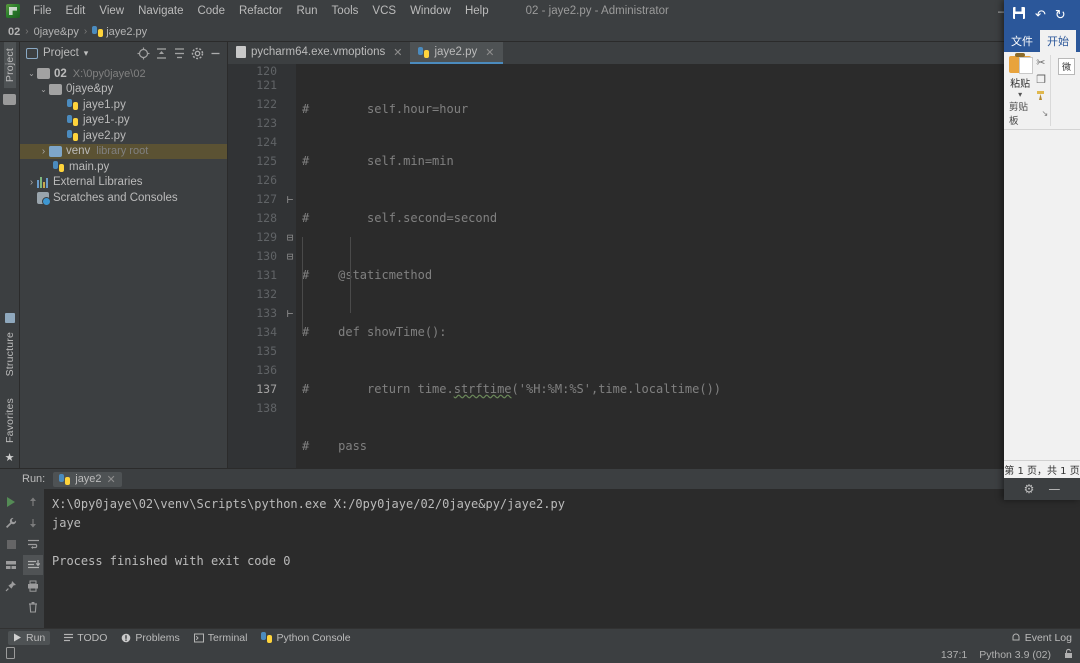 This screenshot has height=663, width=1080. Describe the element at coordinates (11, 586) in the screenshot. I see `pin-icon` at that location.